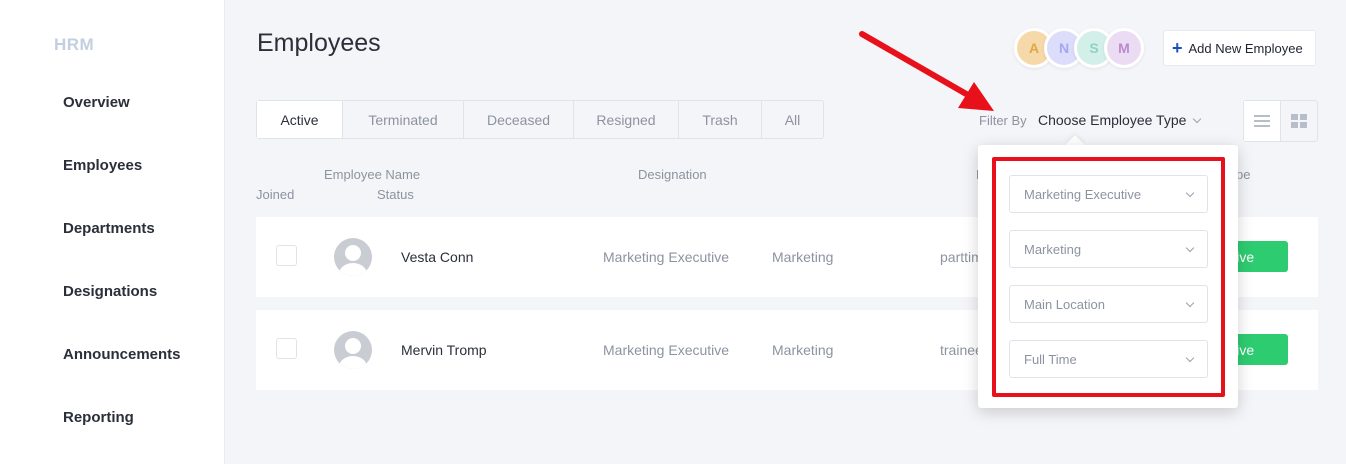  I want to click on designation-filter-select: Marketing Executive, so click(1108, 194).